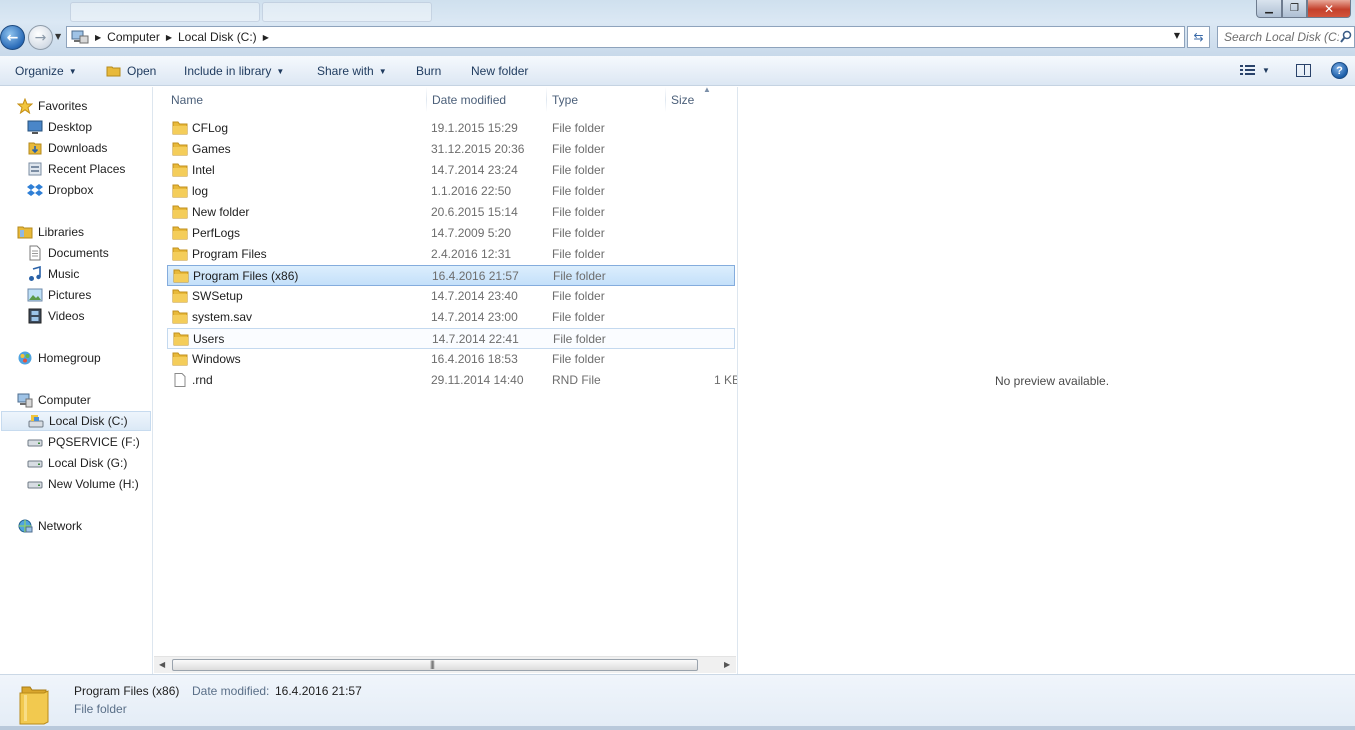 Image resolution: width=1355 pixels, height=730 pixels. Describe the element at coordinates (451, 296) in the screenshot. I see `file-row: SWSetup 14.7.2014 23:40 File folder` at that location.